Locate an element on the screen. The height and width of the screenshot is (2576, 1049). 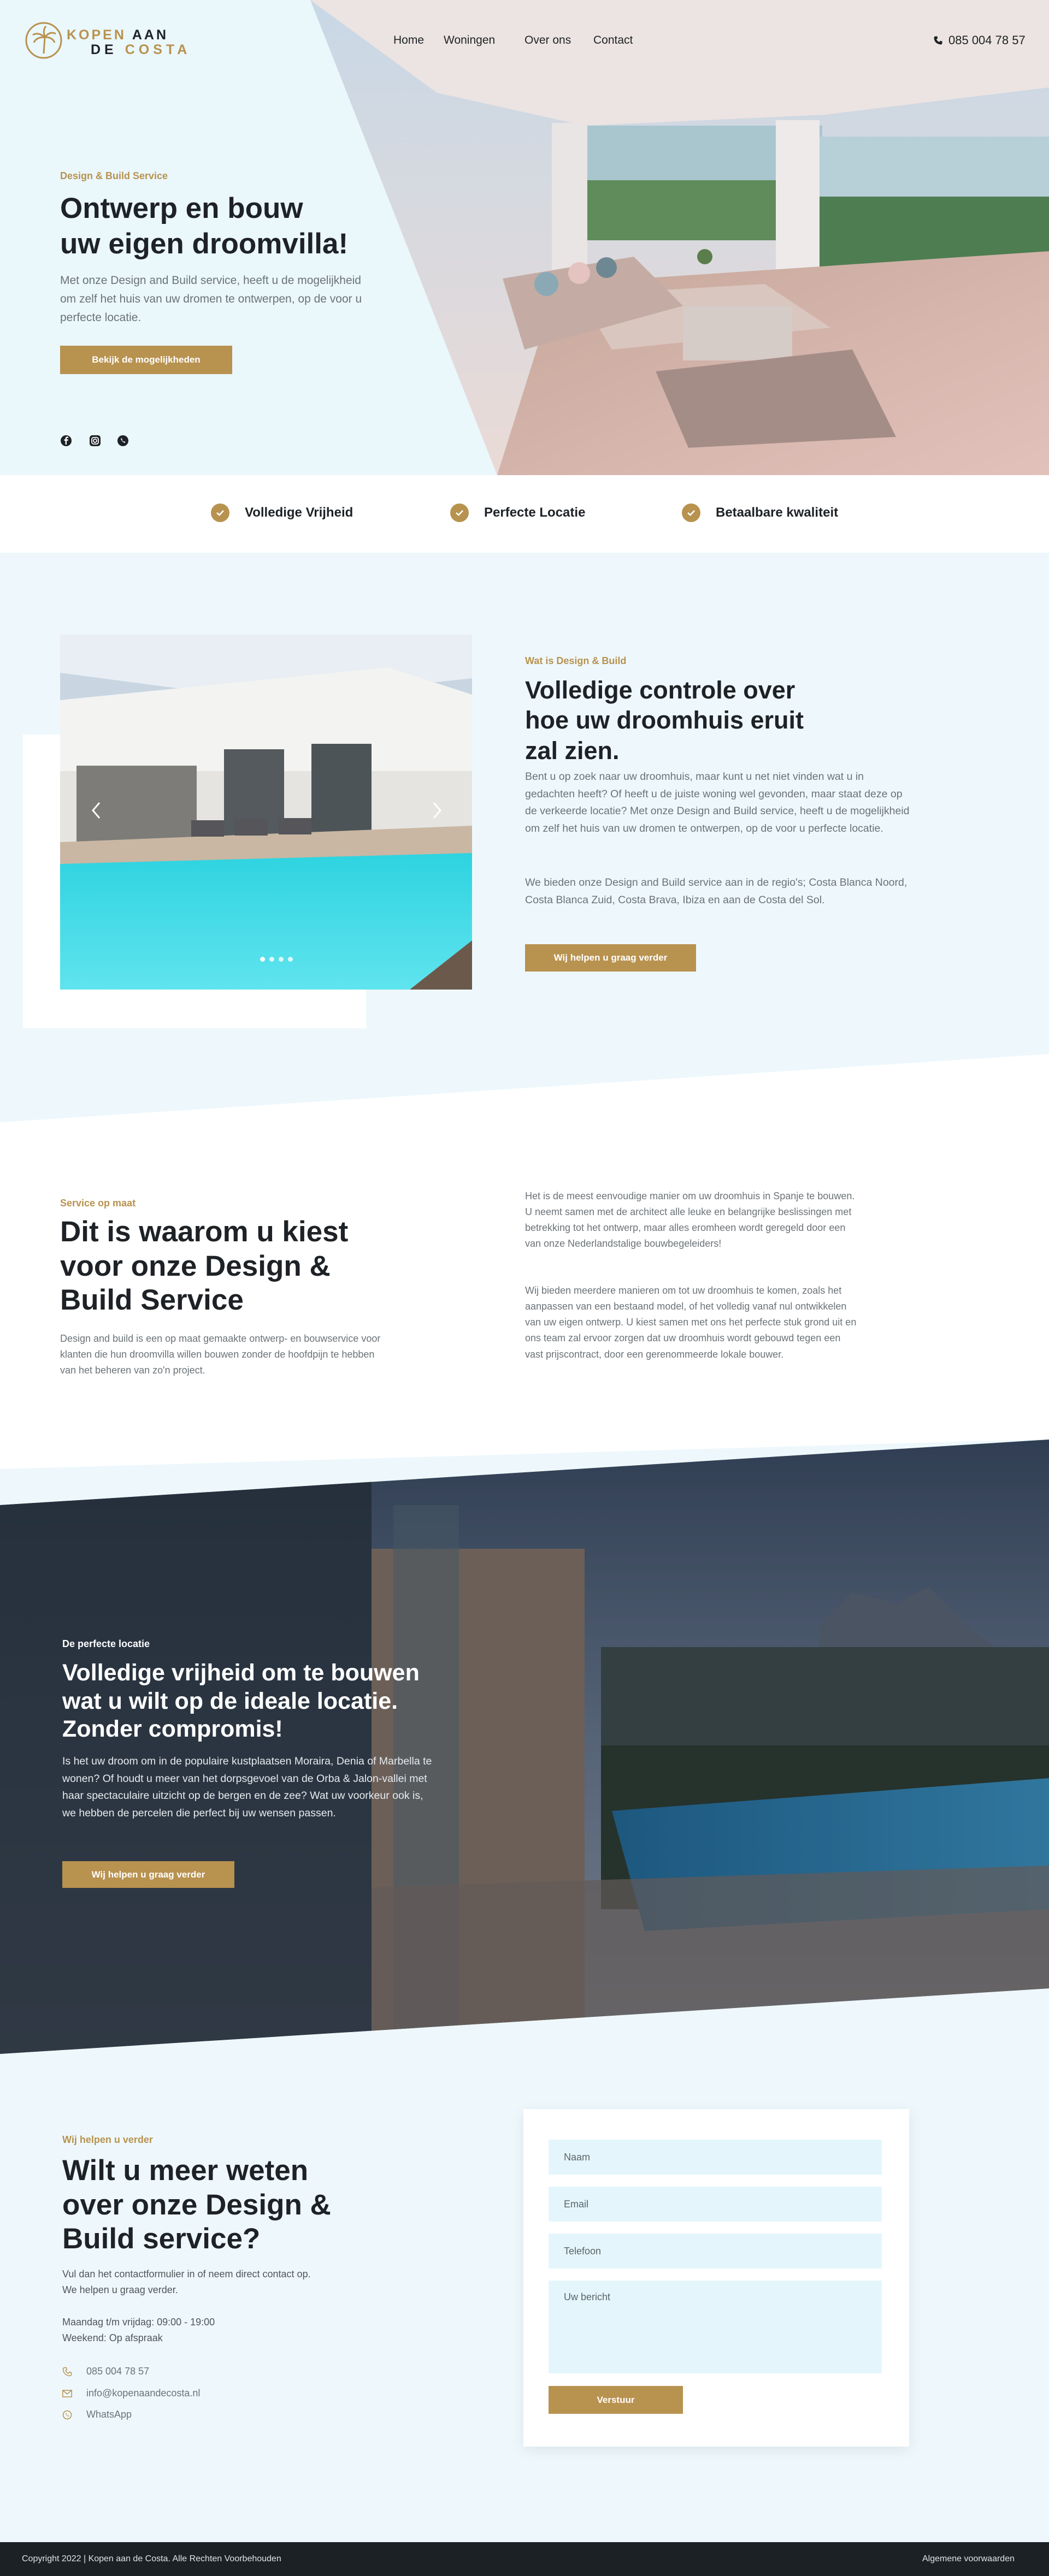
instagram-icon is located at coordinates (95, 441).